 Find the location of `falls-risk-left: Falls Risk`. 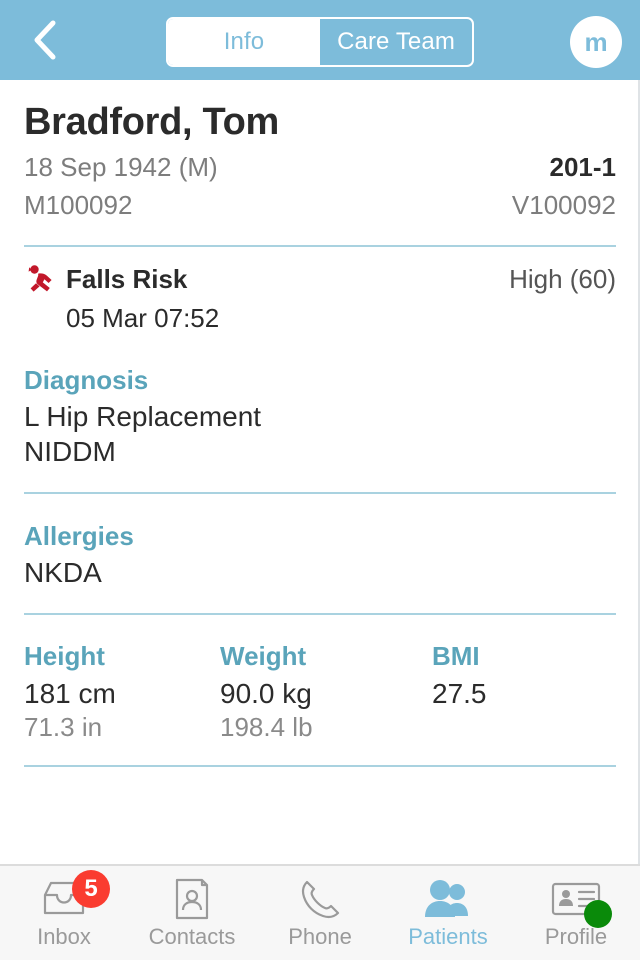

falls-risk-left: Falls Risk is located at coordinates (105, 280).